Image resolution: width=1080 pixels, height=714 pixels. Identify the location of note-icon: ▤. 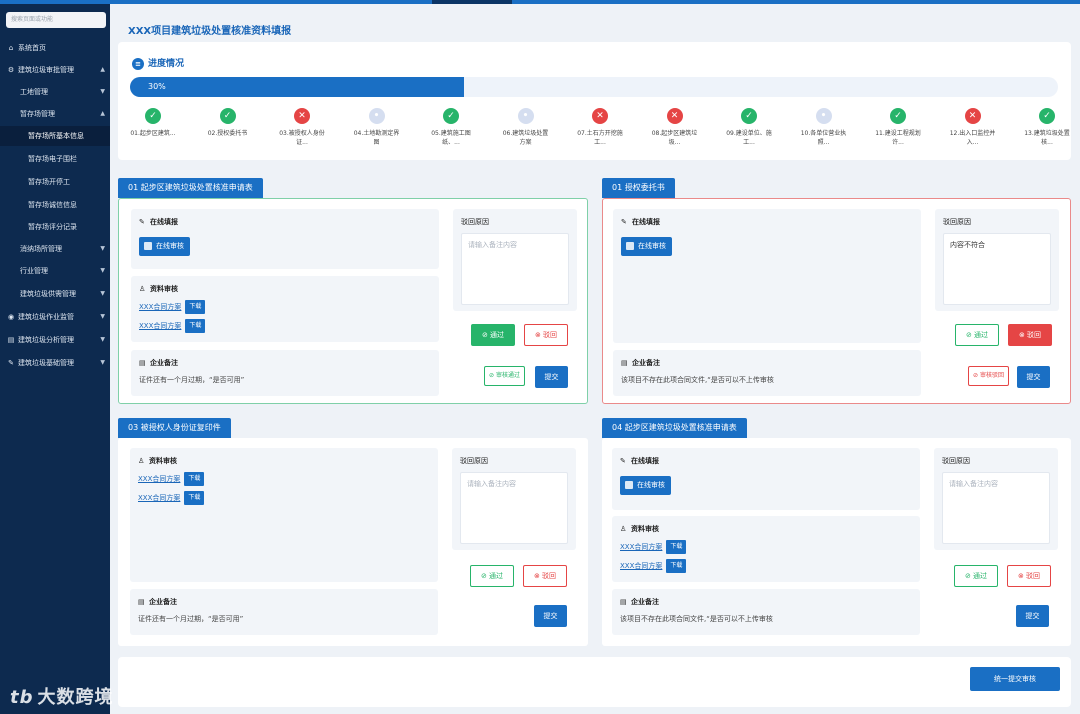
(623, 602).